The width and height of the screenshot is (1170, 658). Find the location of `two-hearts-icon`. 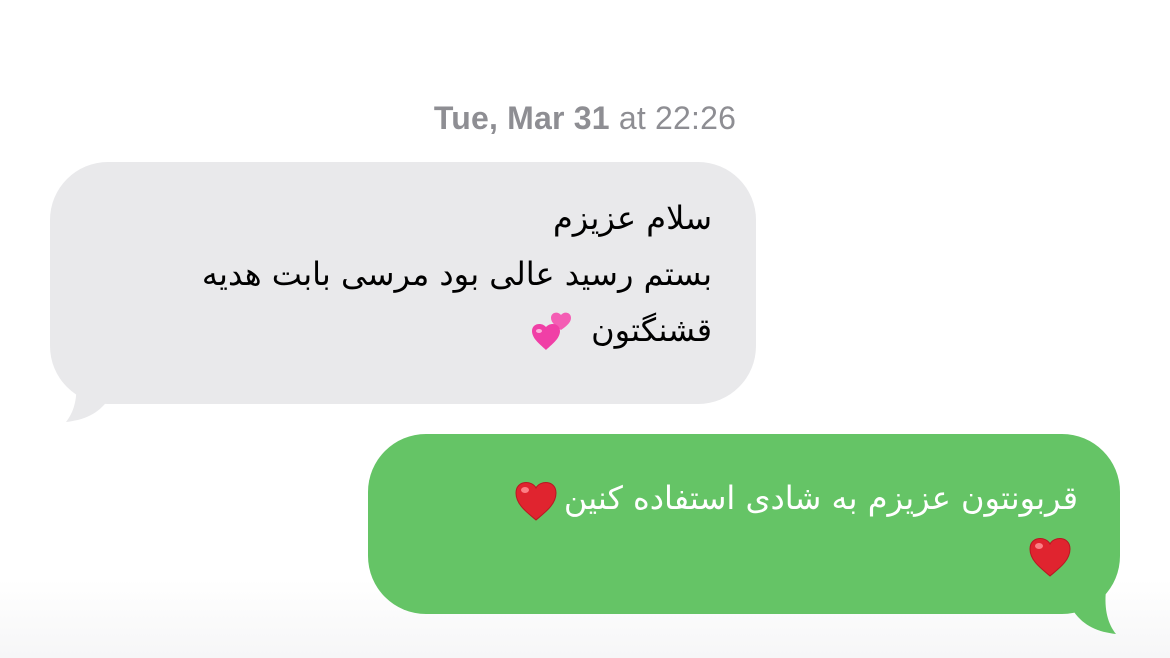

two-hearts-icon is located at coordinates (551, 331).